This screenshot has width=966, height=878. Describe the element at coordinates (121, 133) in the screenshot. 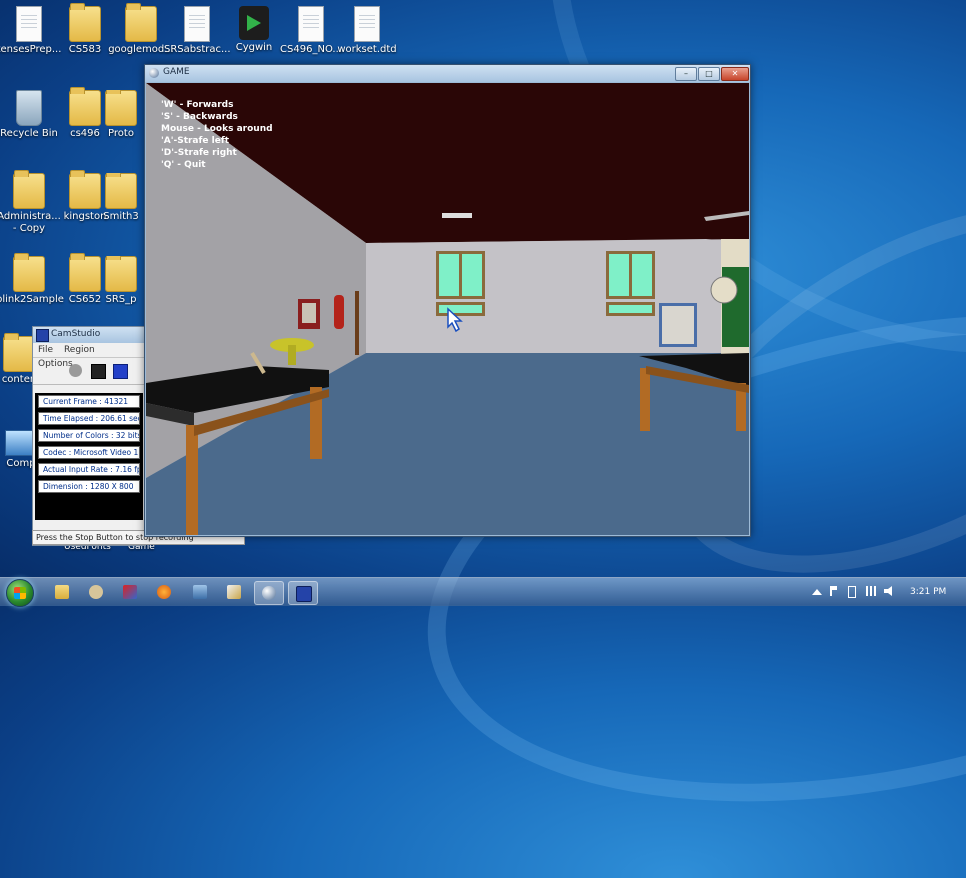

I see `desktop-icon-label: Proto` at that location.